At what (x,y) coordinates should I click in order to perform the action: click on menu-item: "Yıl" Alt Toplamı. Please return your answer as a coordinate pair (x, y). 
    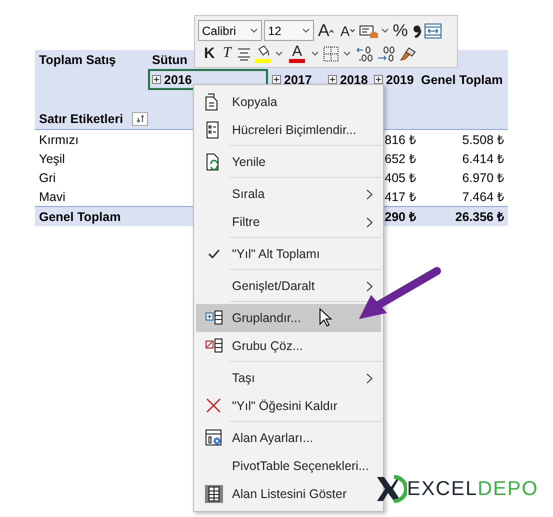
    Looking at the image, I should click on (288, 254).